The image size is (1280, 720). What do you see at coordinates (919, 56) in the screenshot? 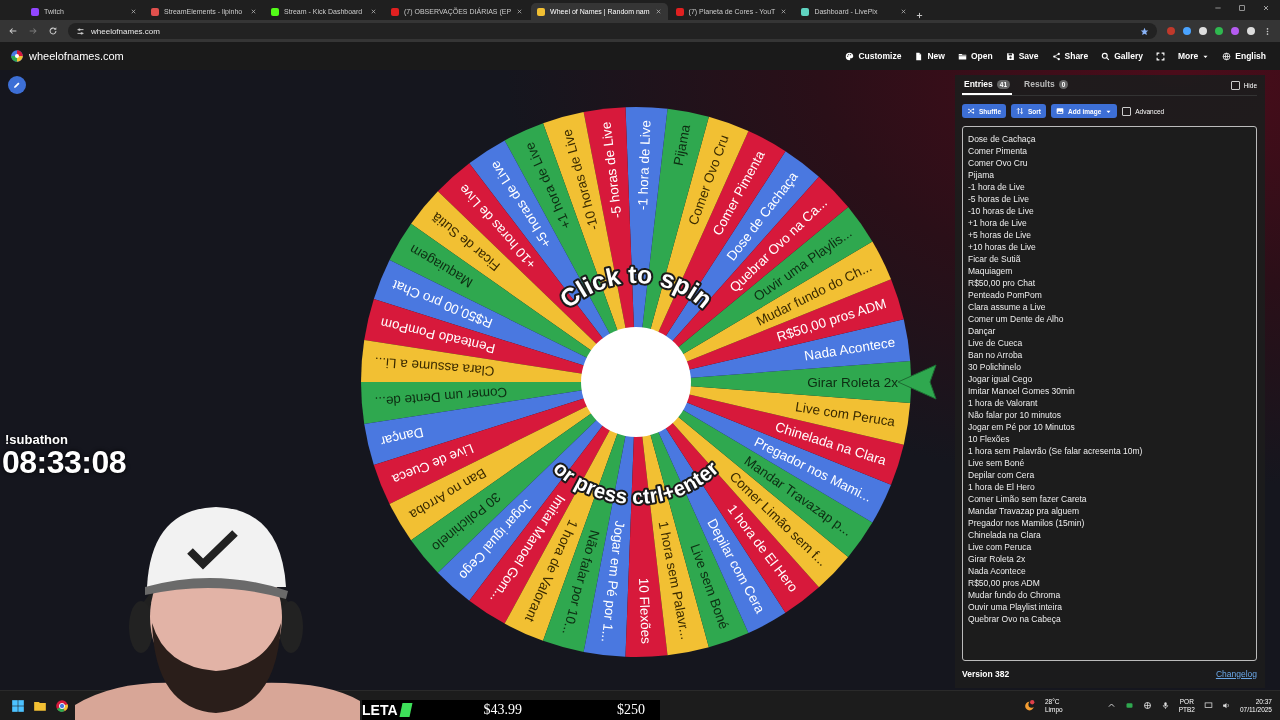
I see `file-icon` at bounding box center [919, 56].